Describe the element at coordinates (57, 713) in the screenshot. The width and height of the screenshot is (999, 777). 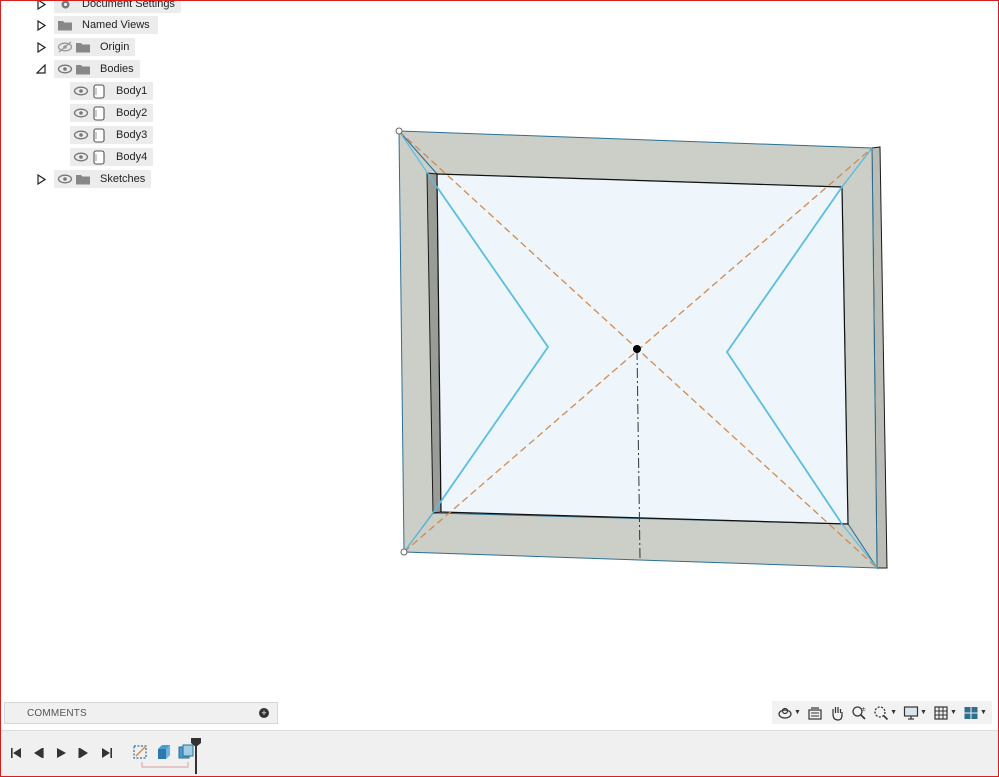
I see `comments-title: COMMENTS` at that location.